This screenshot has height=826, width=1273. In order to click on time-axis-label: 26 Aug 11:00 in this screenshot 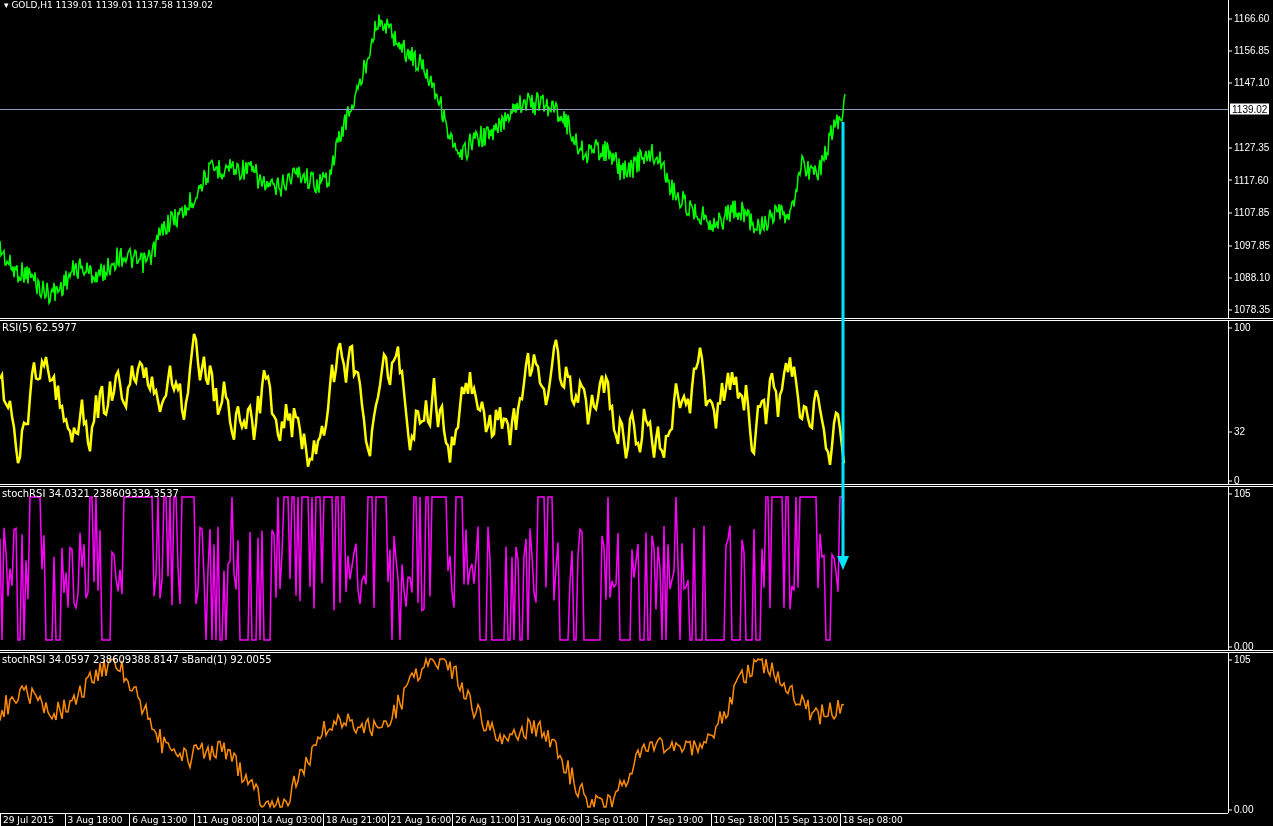, I will do `click(484, 820)`.